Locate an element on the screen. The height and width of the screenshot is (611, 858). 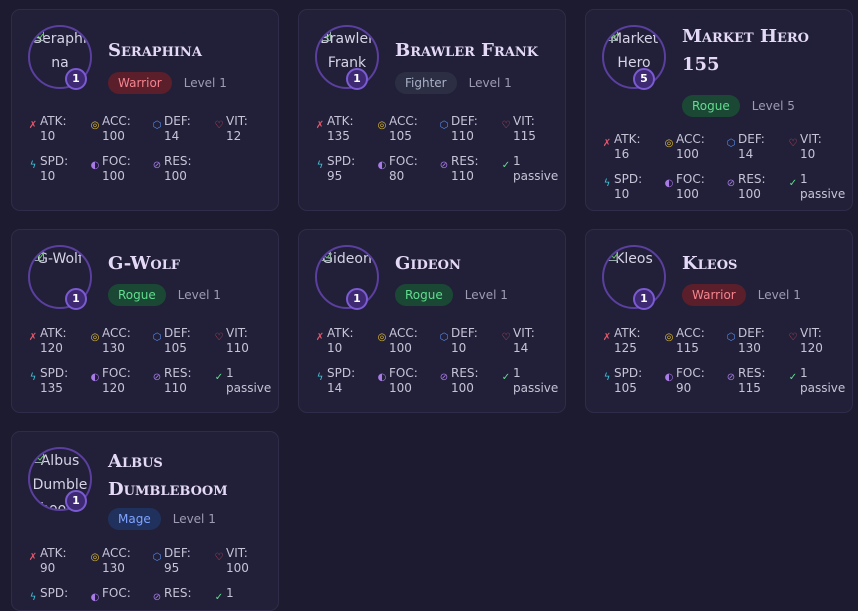
stat-res: ⊘ RES: 115 is located at coordinates (756, 381).